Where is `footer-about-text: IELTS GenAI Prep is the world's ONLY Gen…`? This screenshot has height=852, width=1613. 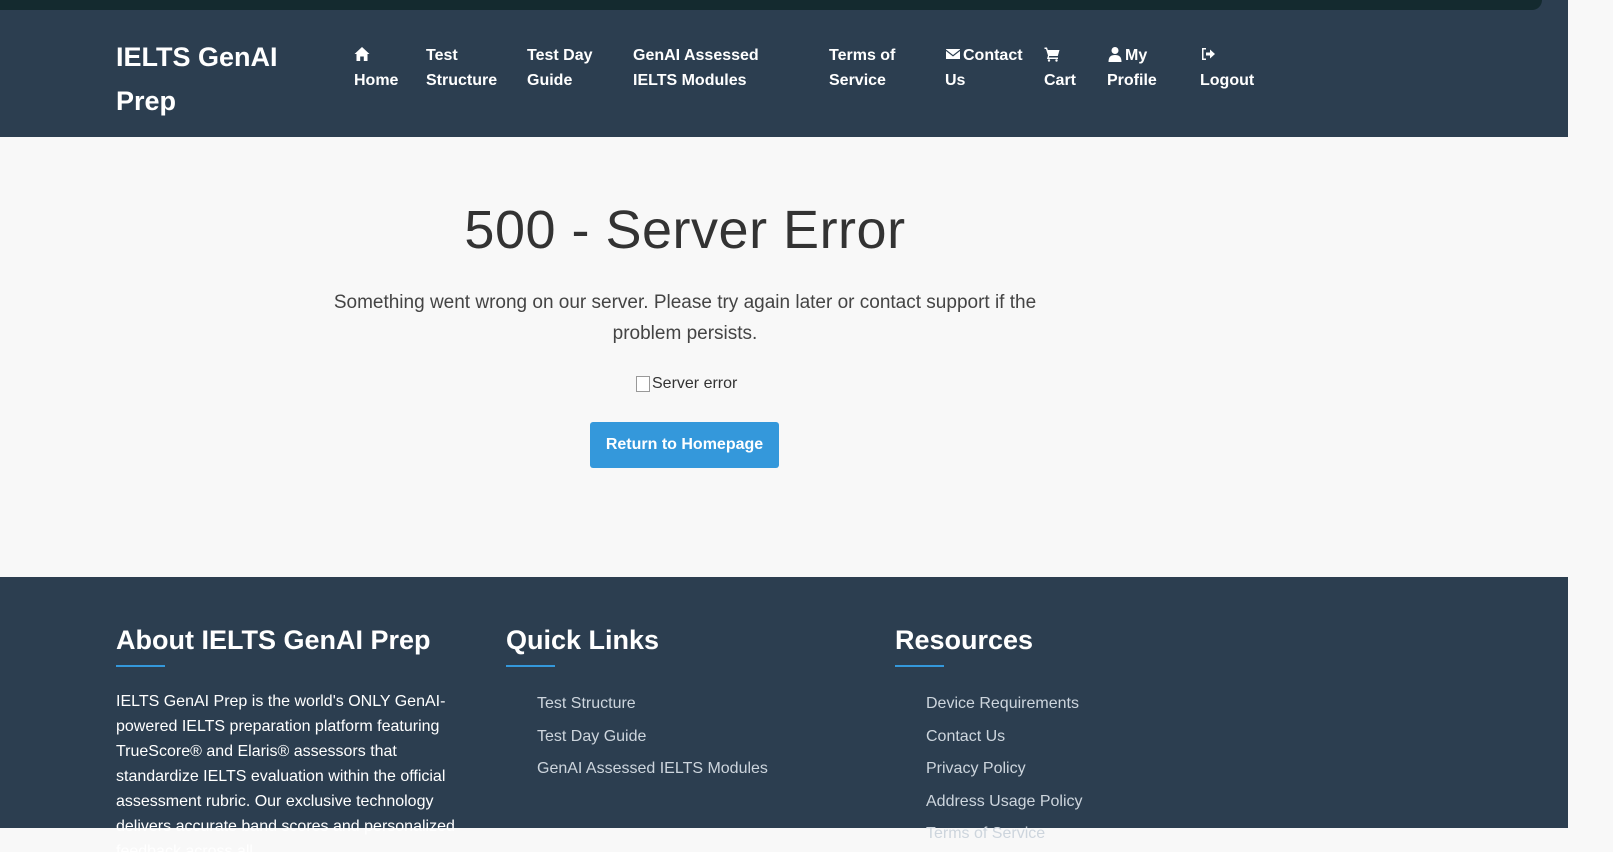 footer-about-text: IELTS GenAI Prep is the world's ONLY Gen… is located at coordinates (285, 772).